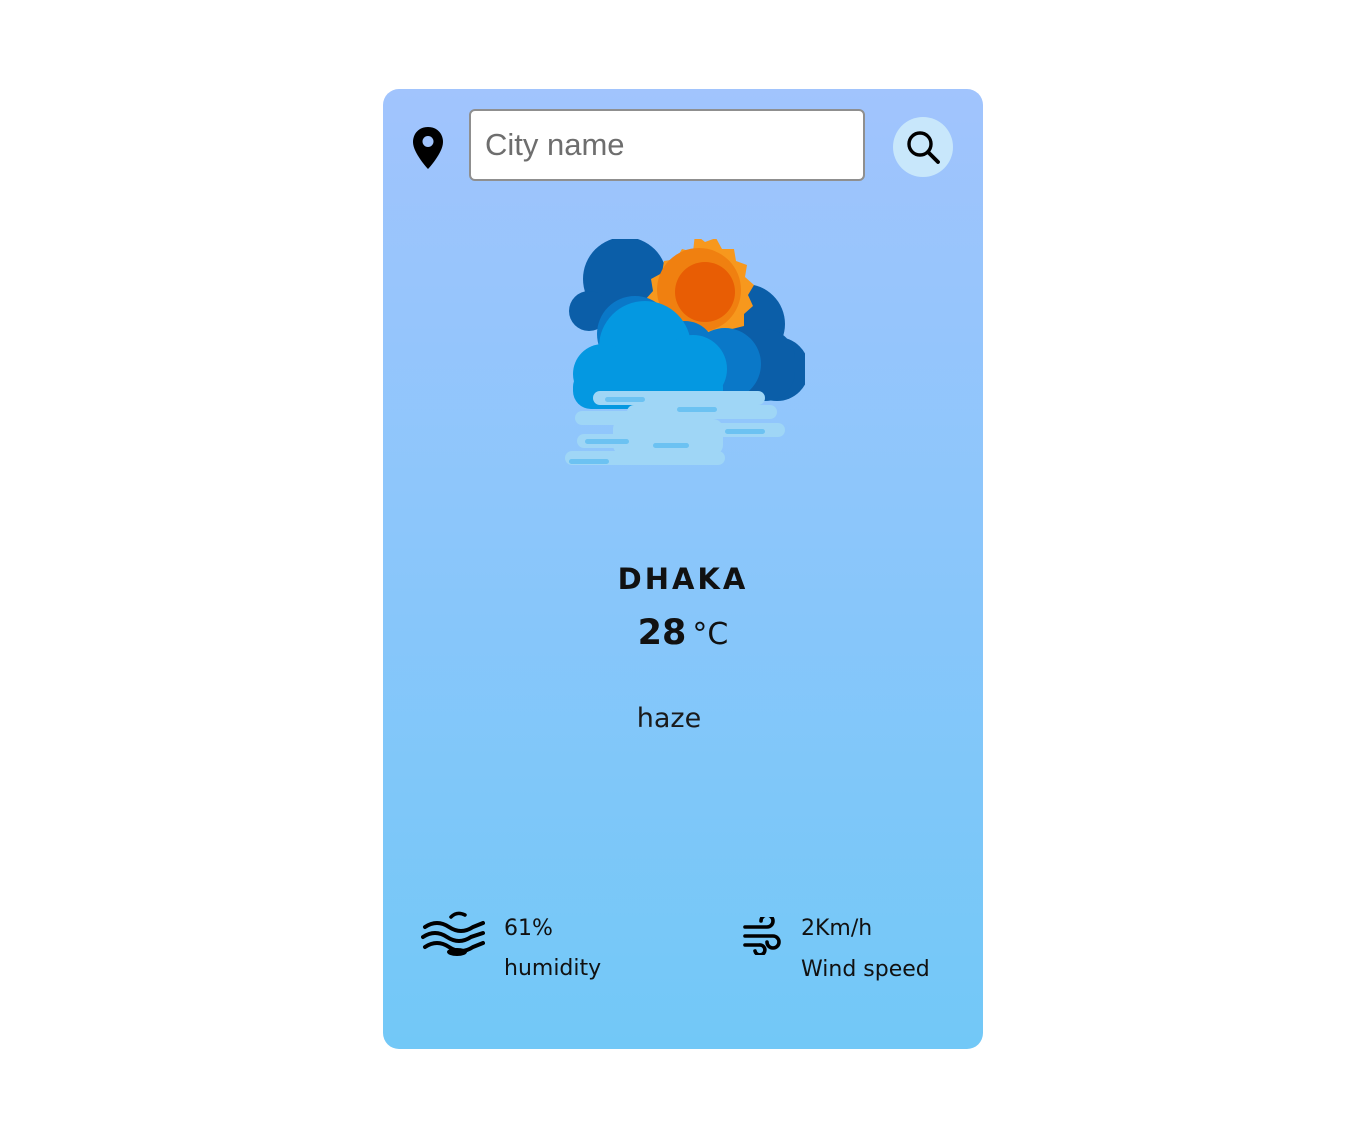  I want to click on humidity-label: humidity, so click(553, 968).